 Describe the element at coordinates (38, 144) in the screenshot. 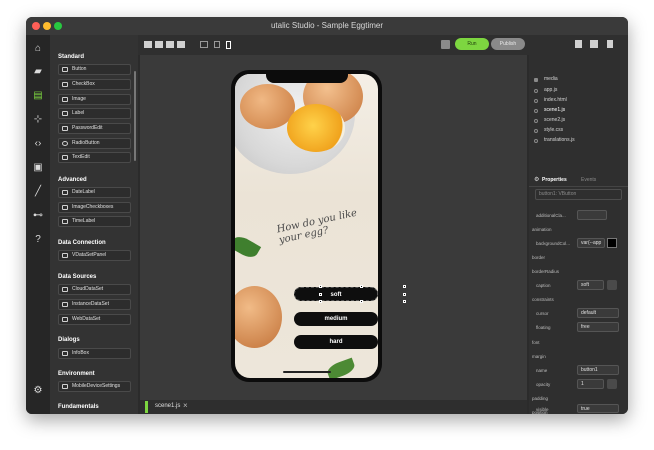

I see `code-icon: ‹›` at that location.